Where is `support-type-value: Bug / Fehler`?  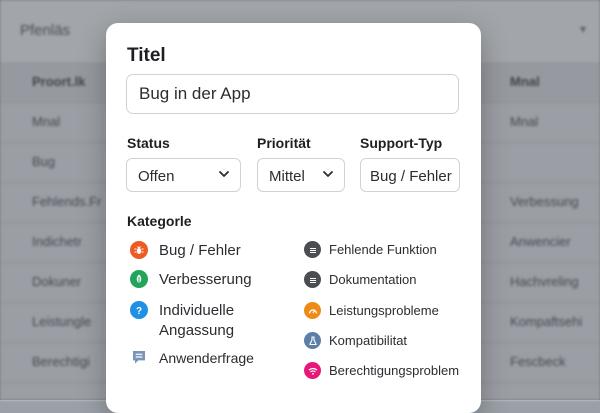 support-type-value: Bug / Fehler is located at coordinates (411, 176).